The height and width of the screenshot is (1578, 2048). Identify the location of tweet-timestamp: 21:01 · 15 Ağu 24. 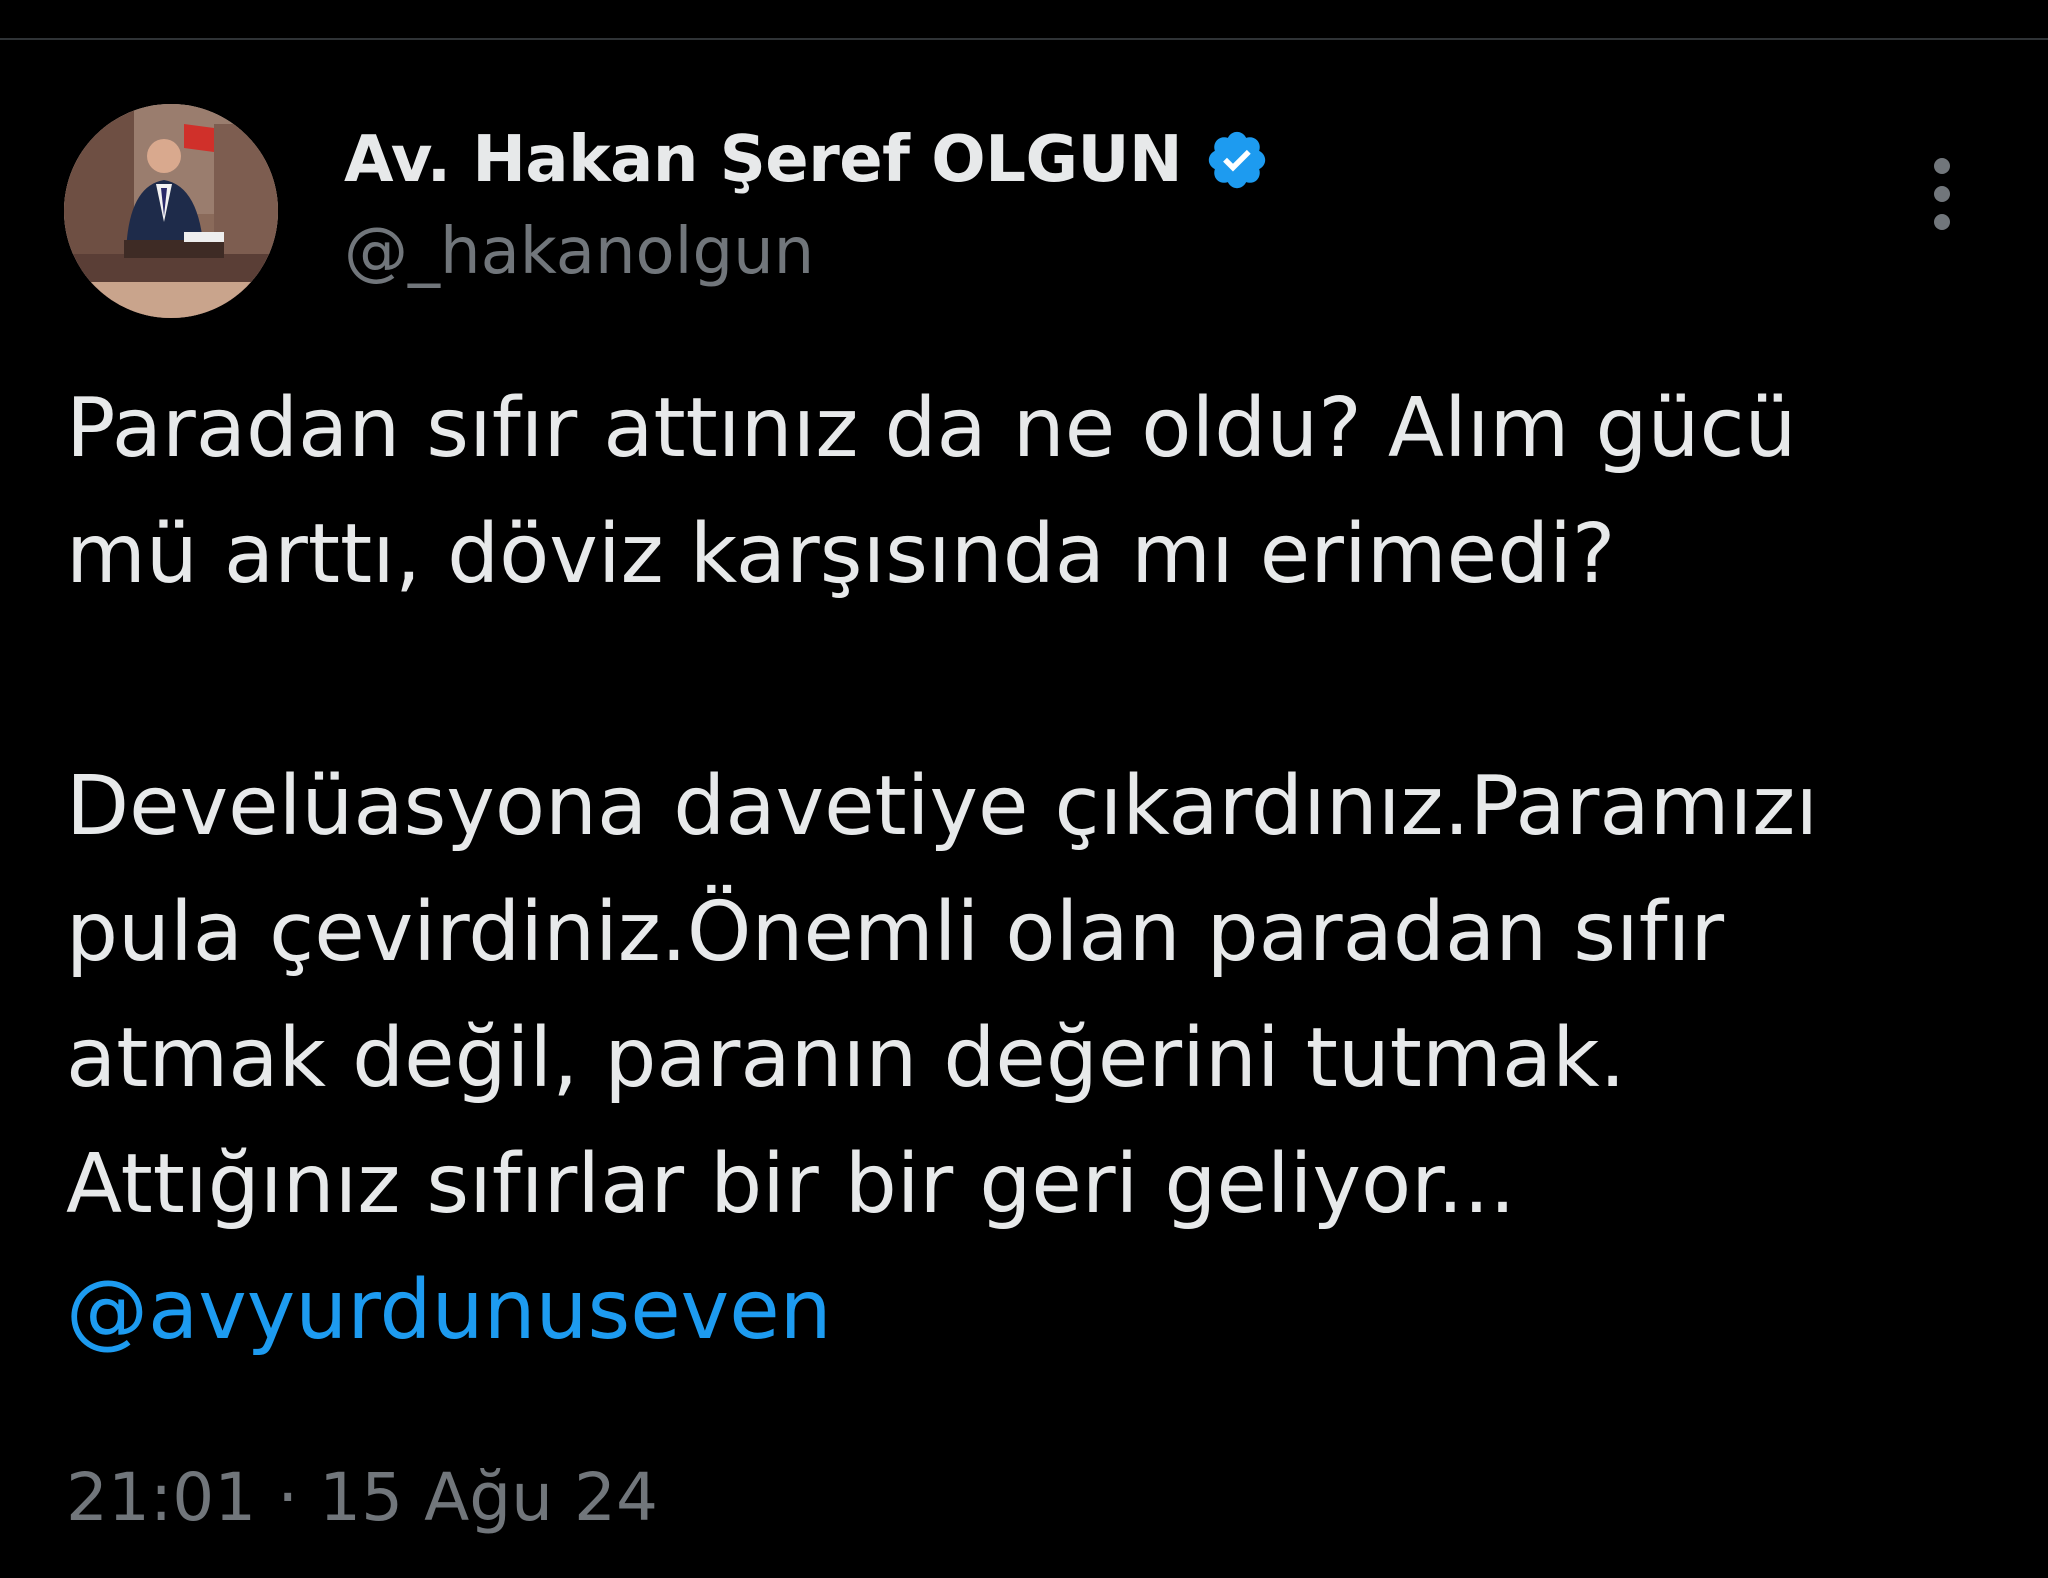
(362, 1498).